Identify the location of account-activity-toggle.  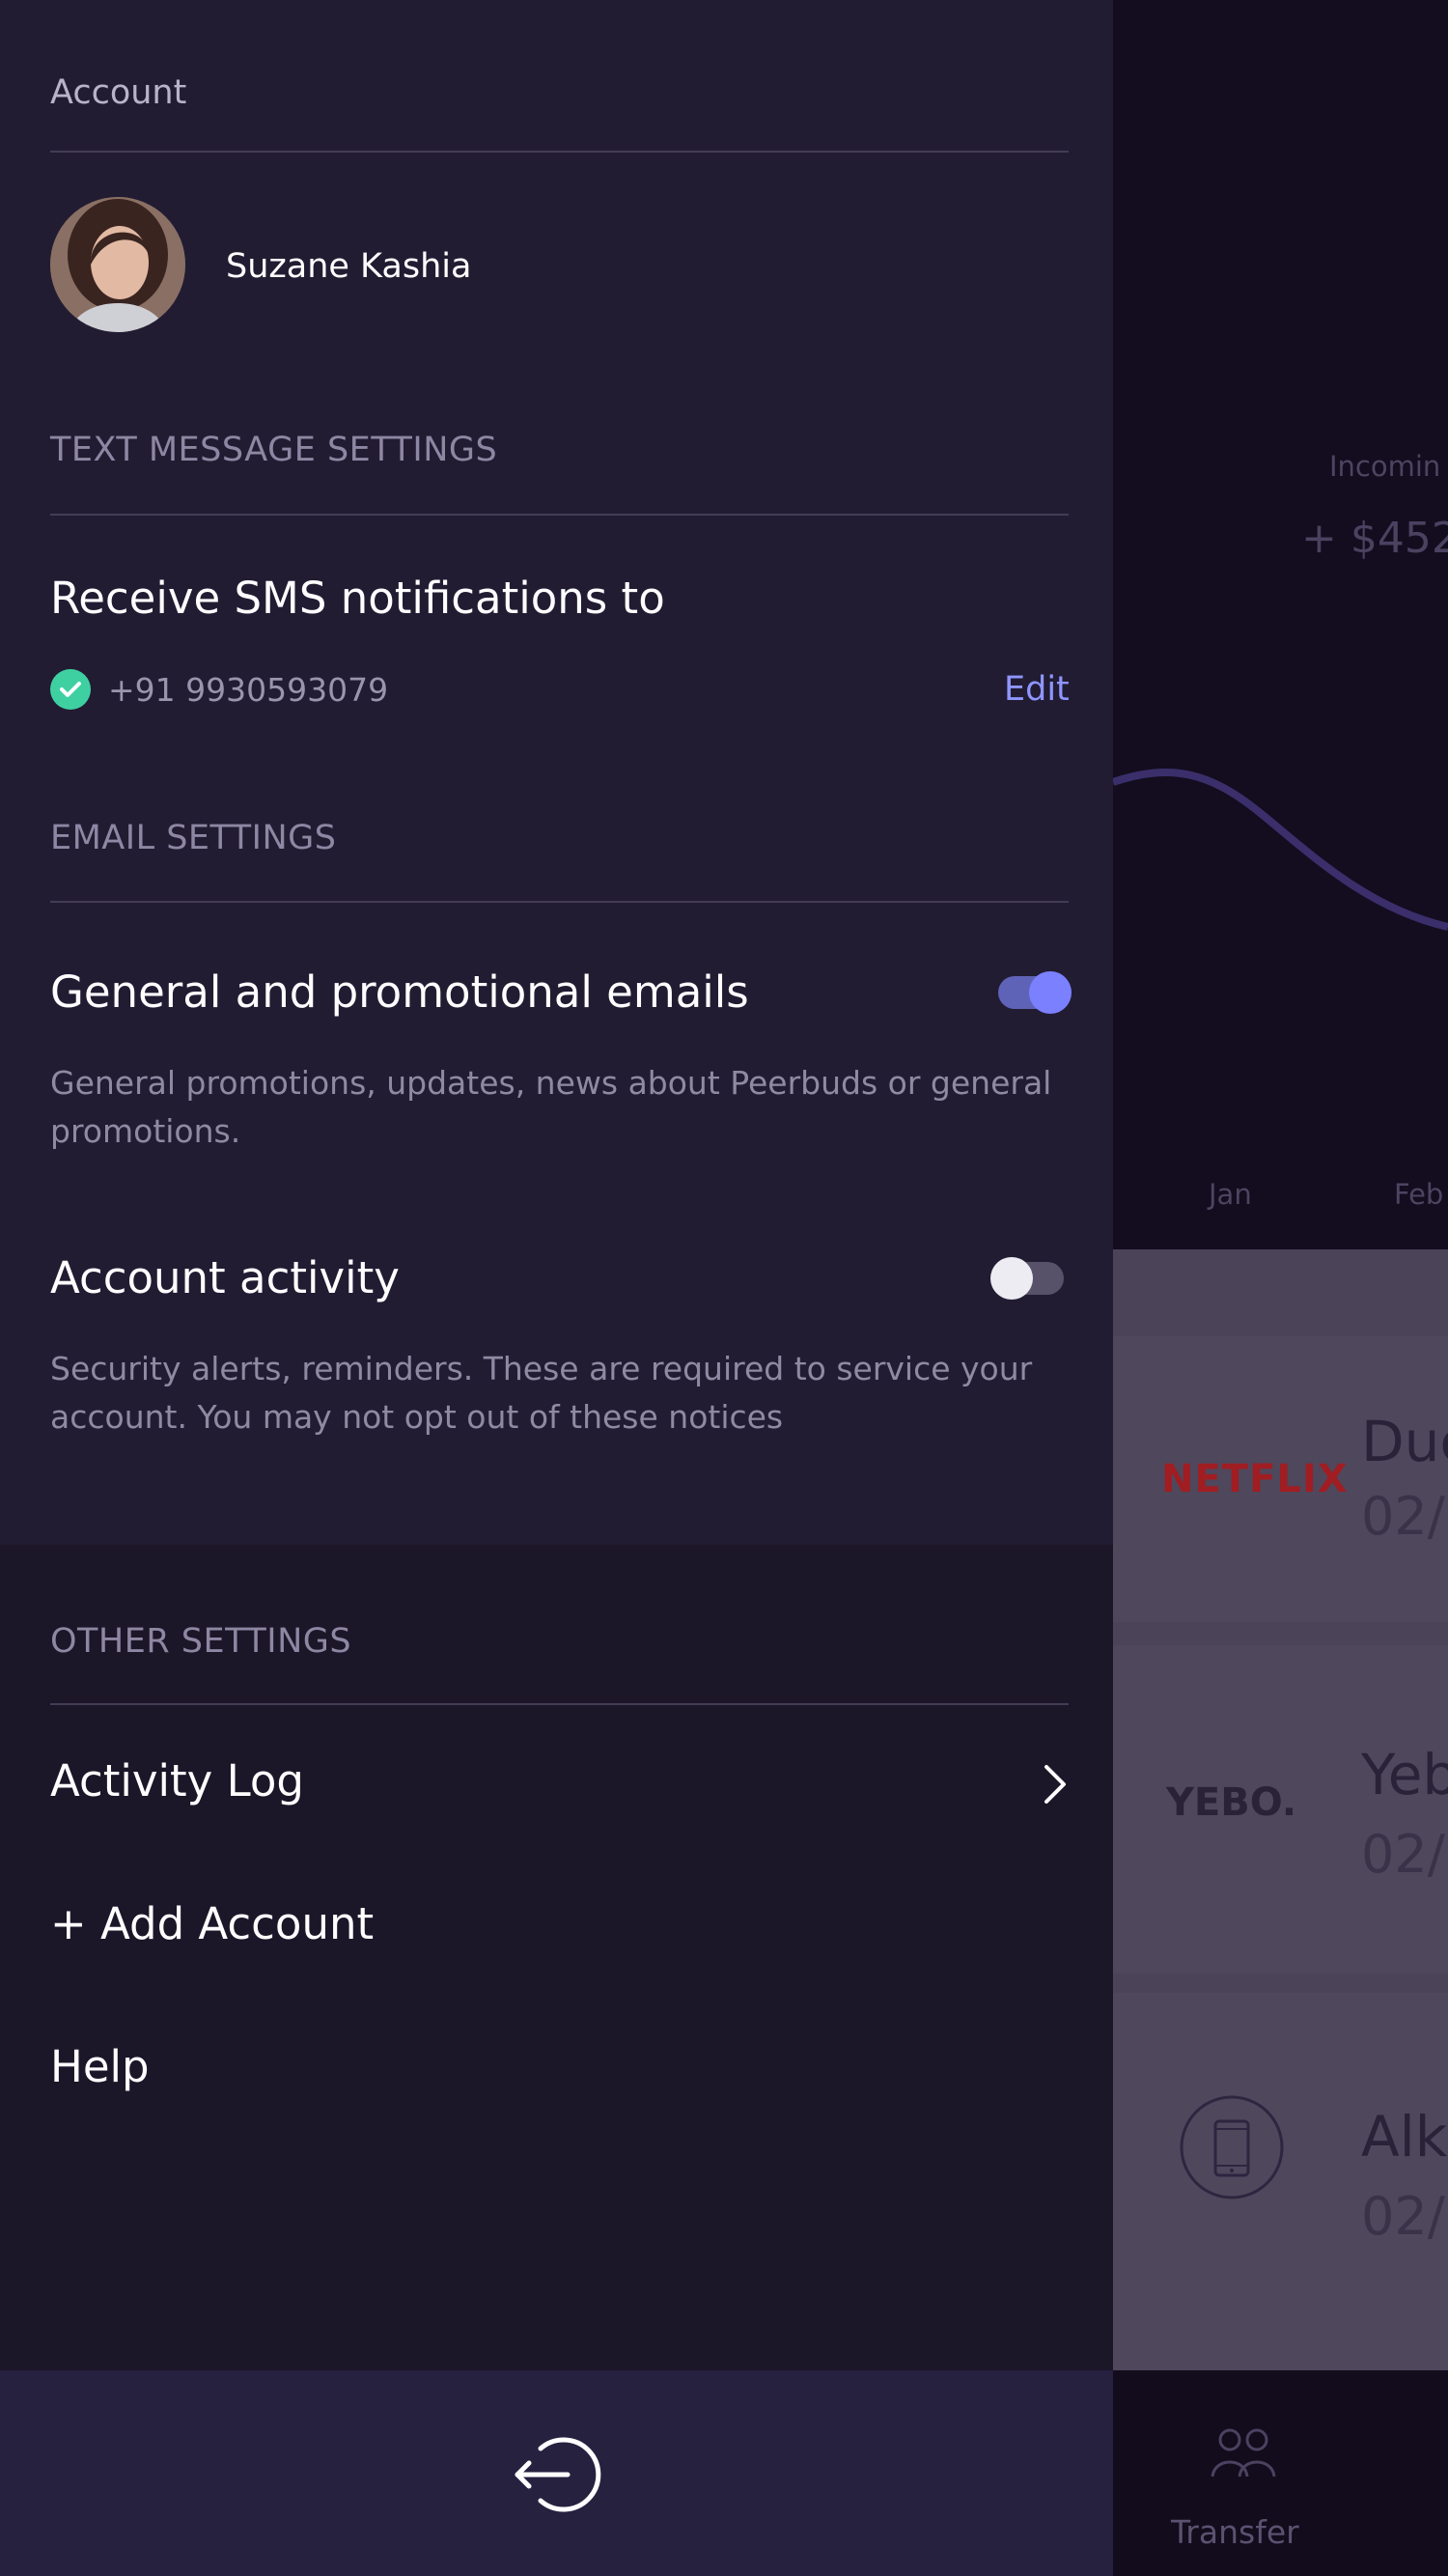
(1027, 1279).